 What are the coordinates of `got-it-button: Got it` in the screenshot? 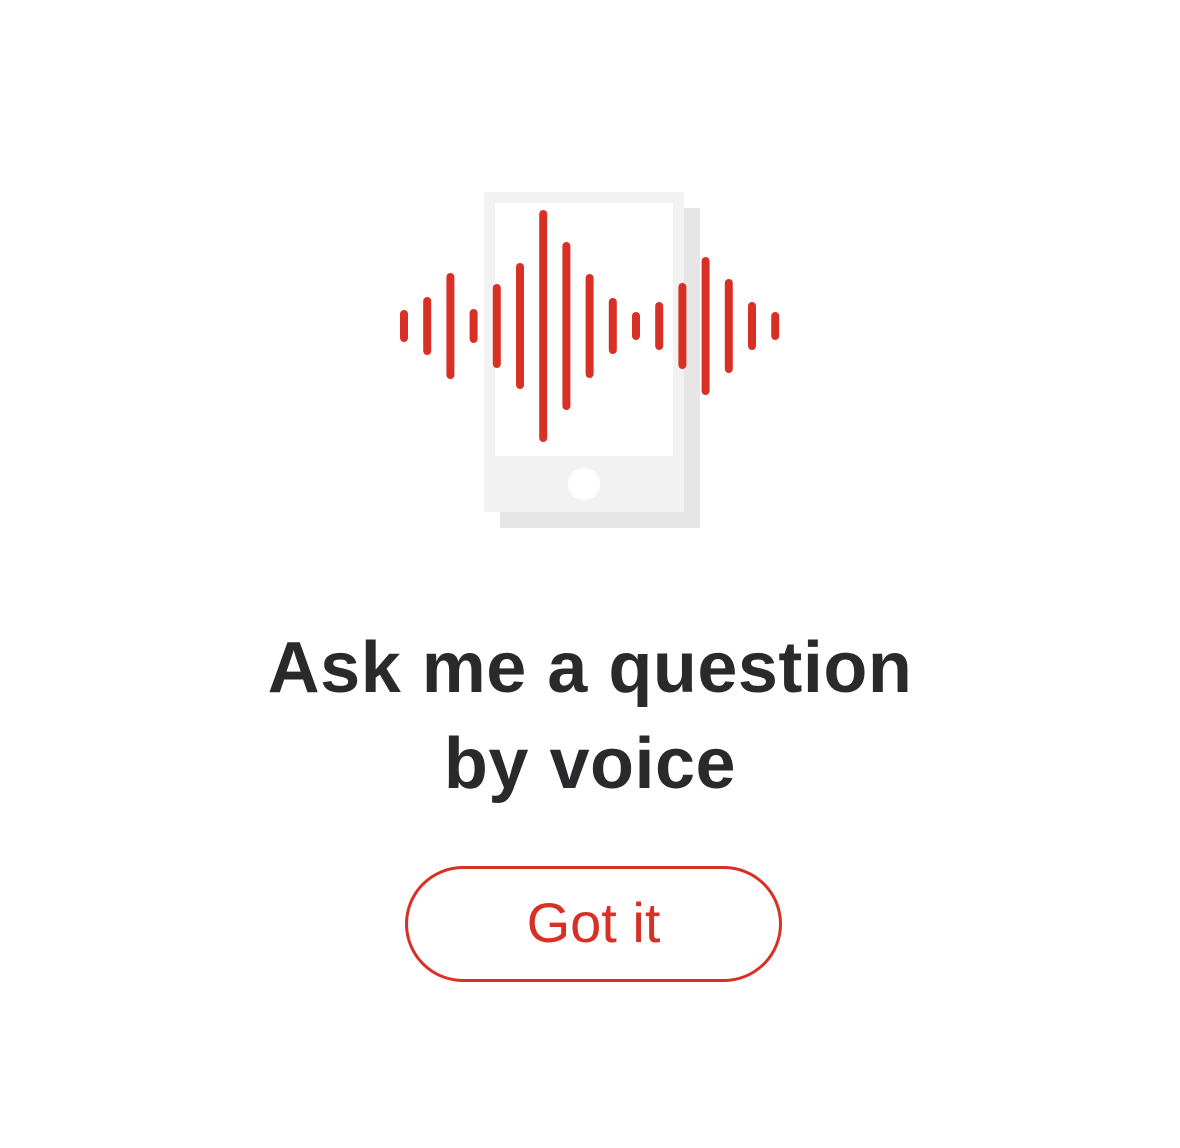 It's located at (593, 924).